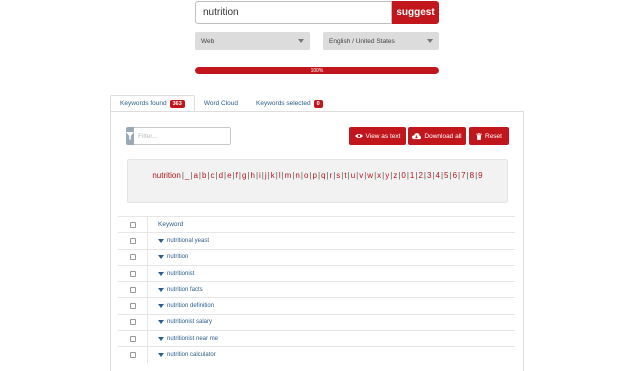 This screenshot has width=640, height=371. Describe the element at coordinates (182, 136) in the screenshot. I see `filter-input` at that location.